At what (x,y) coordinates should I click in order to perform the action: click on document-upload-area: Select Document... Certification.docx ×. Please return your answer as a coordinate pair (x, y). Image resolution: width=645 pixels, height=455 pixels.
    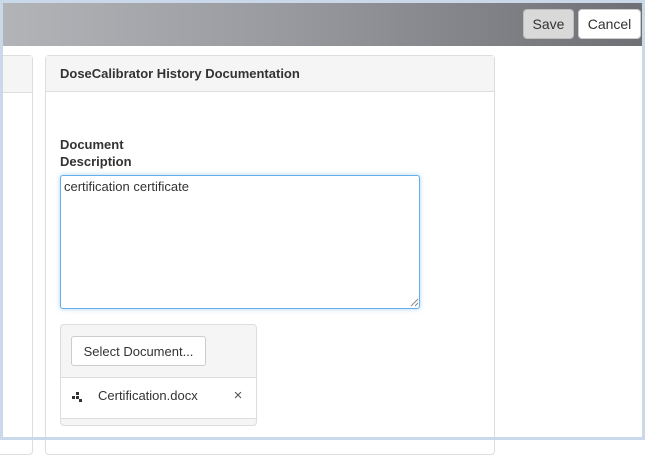
    Looking at the image, I should click on (158, 375).